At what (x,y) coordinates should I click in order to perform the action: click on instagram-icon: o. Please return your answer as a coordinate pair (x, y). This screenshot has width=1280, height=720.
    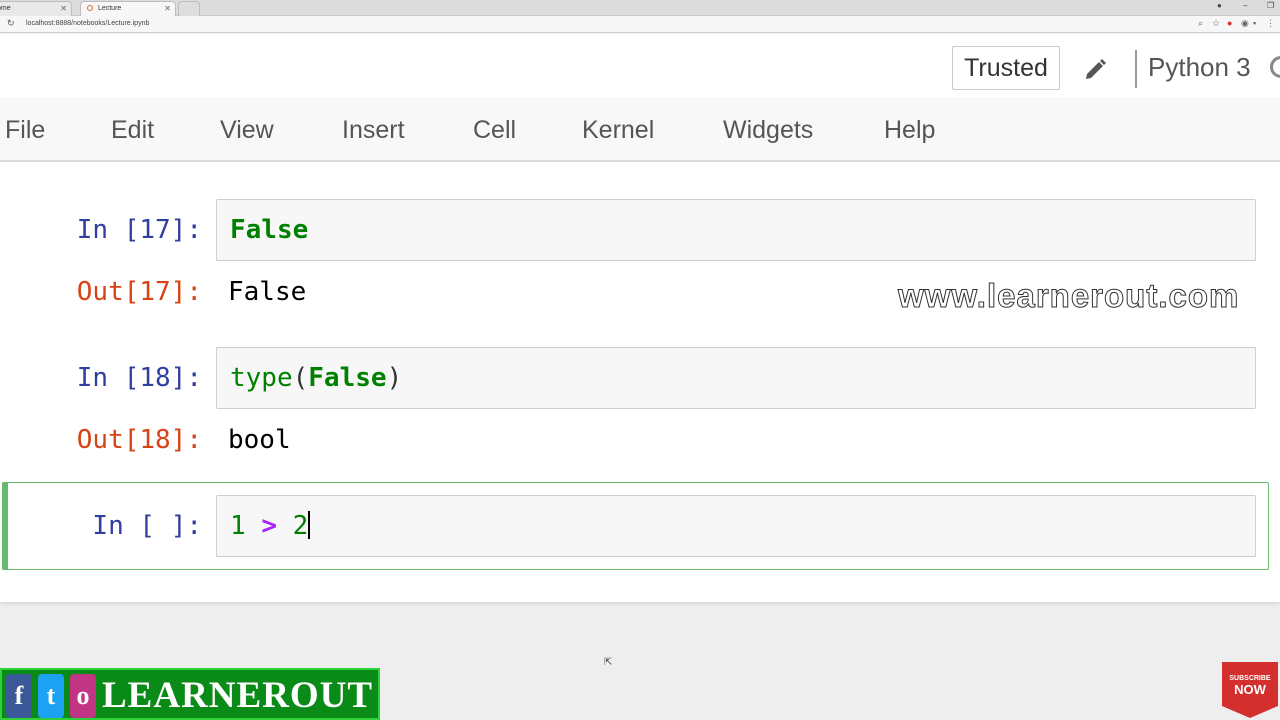
    Looking at the image, I should click on (83, 696).